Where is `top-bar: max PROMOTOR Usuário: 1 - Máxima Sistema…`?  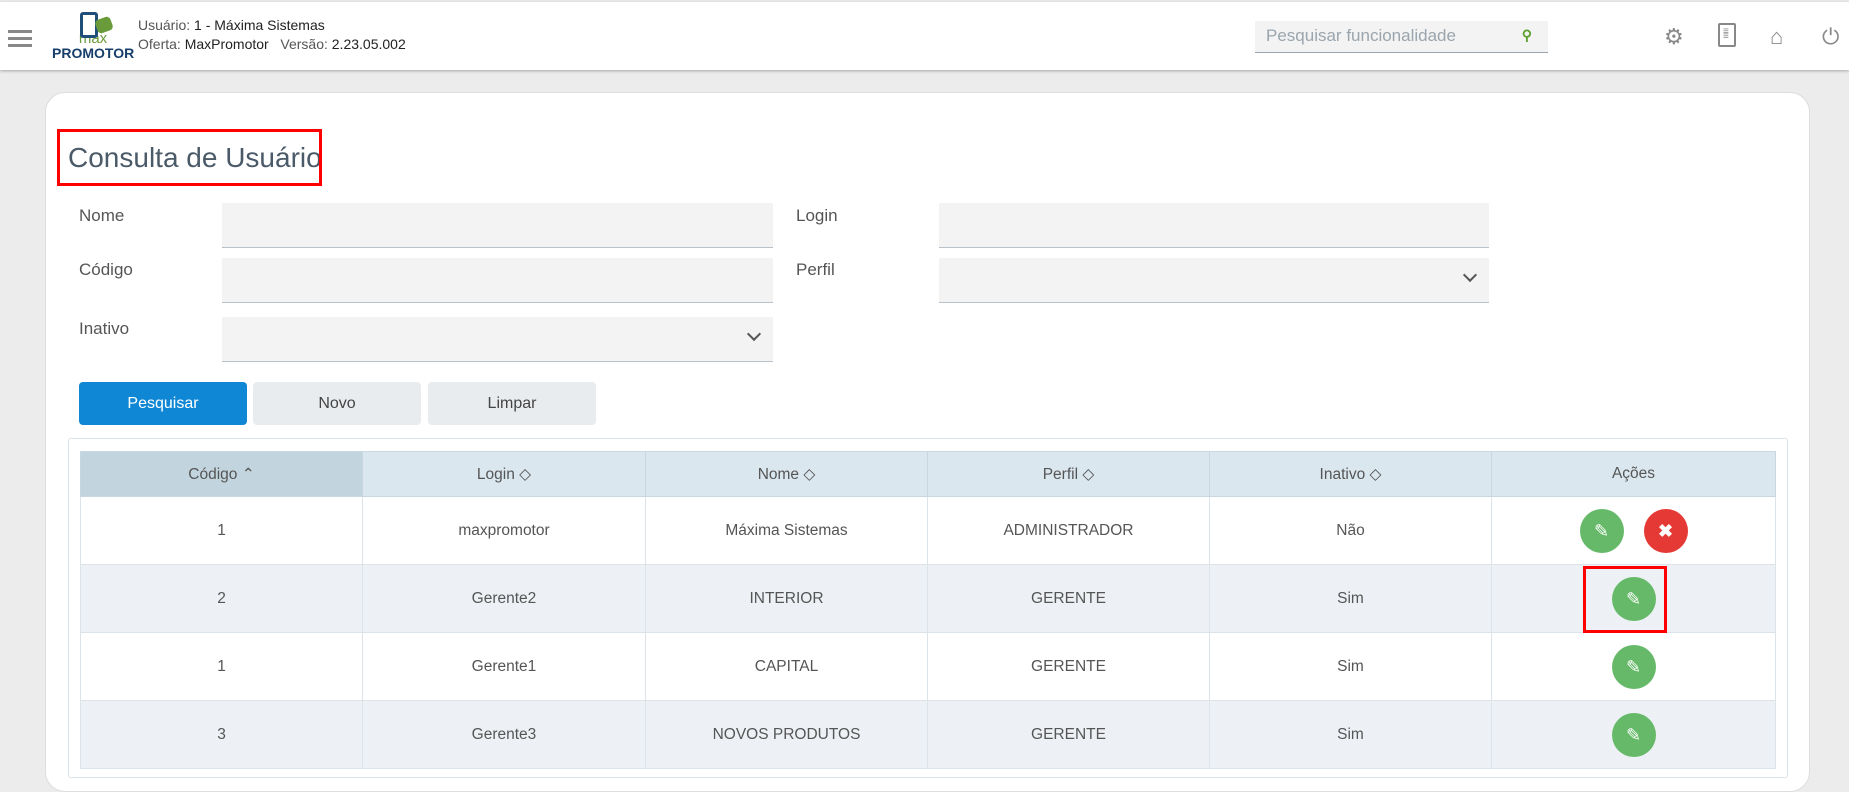 top-bar: max PROMOTOR Usuário: 1 - Máxima Sistema… is located at coordinates (924, 36).